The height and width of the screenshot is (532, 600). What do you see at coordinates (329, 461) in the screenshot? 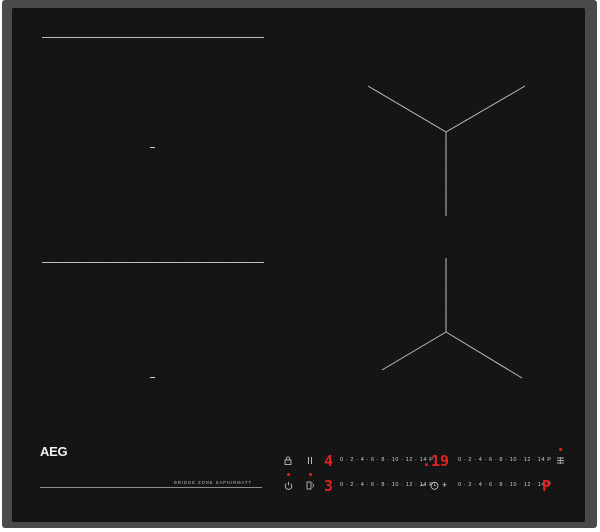
I see `front-left-power-level-display: 4` at bounding box center [329, 461].